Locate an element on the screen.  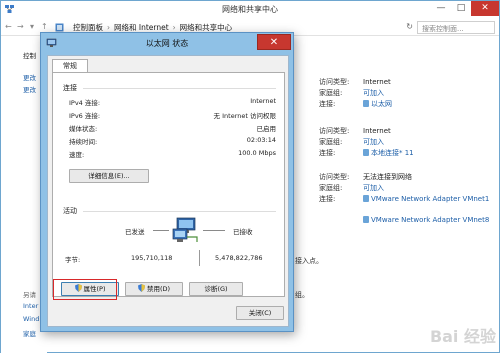
minimize-button: — is located at coordinates (441, 8).